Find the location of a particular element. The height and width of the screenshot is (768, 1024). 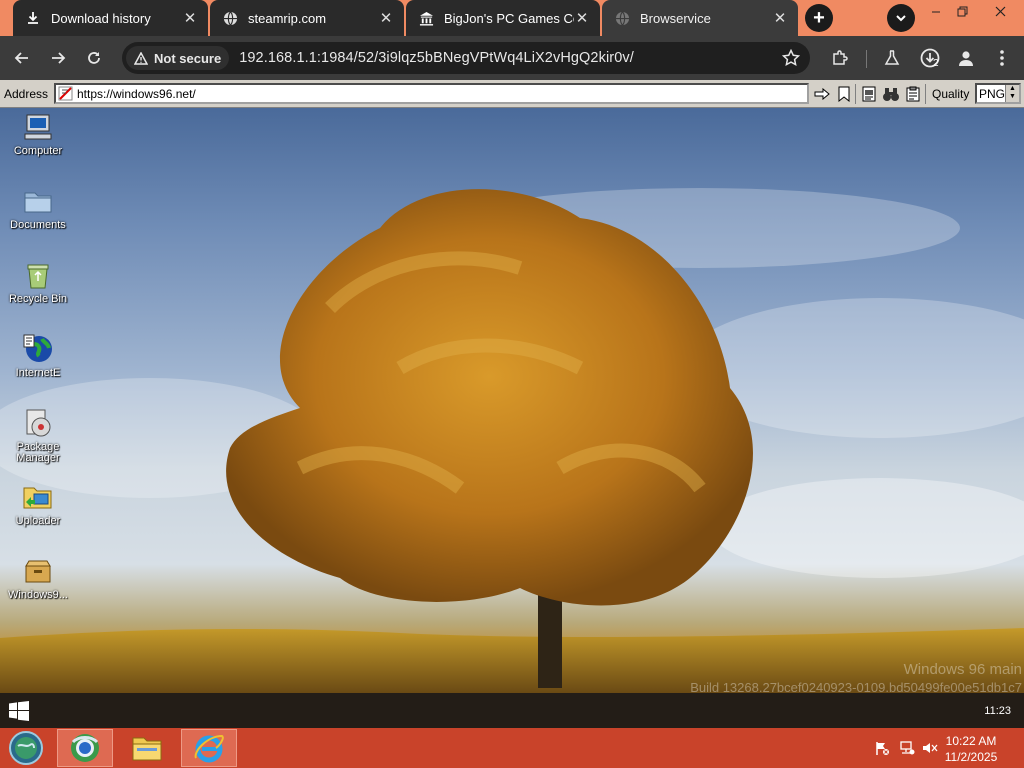

bookmark-button is located at coordinates (844, 94).